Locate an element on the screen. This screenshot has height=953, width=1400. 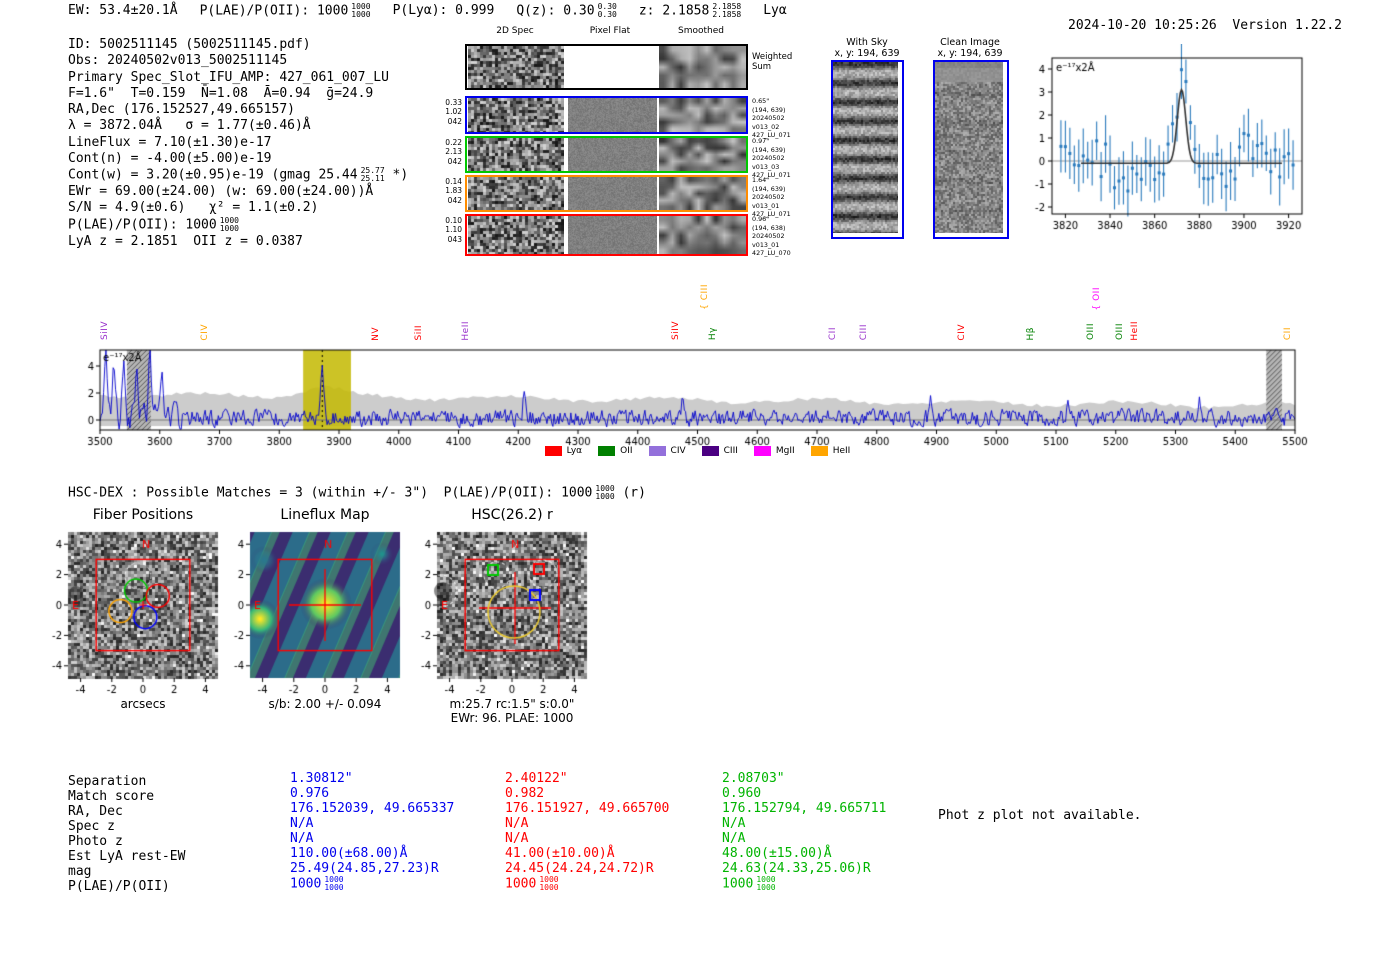
qz-value: Q(z): 0.30 0.30 0.30 is located at coordinates (566, 11).